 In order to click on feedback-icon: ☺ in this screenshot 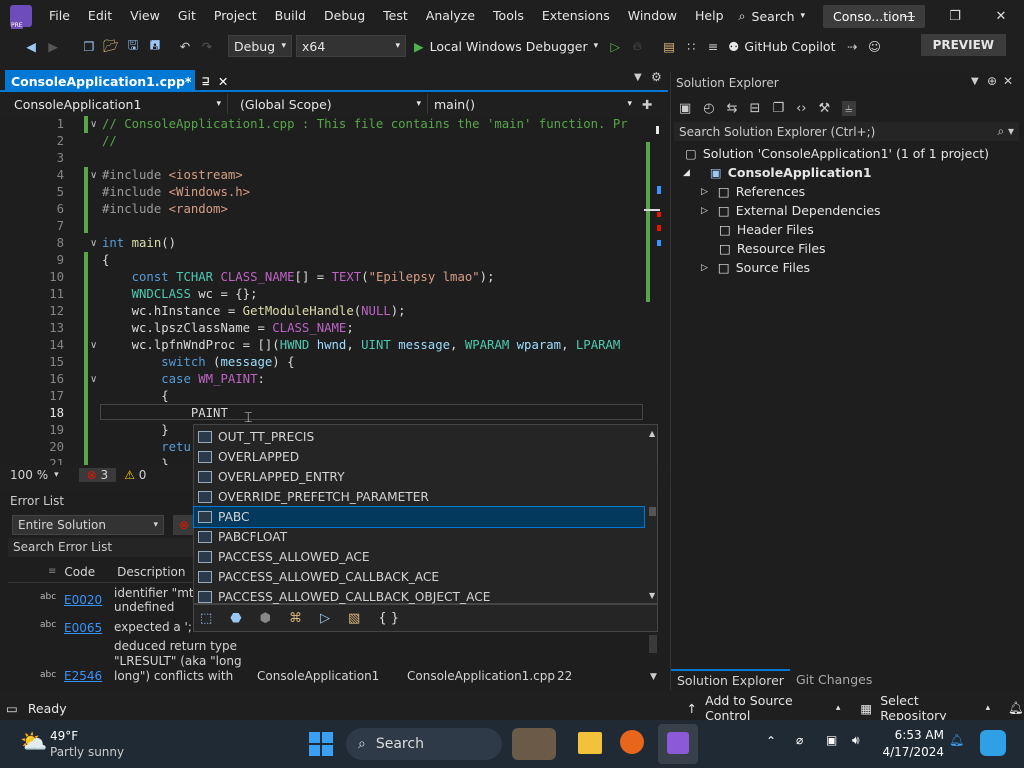, I will do `click(875, 46)`.